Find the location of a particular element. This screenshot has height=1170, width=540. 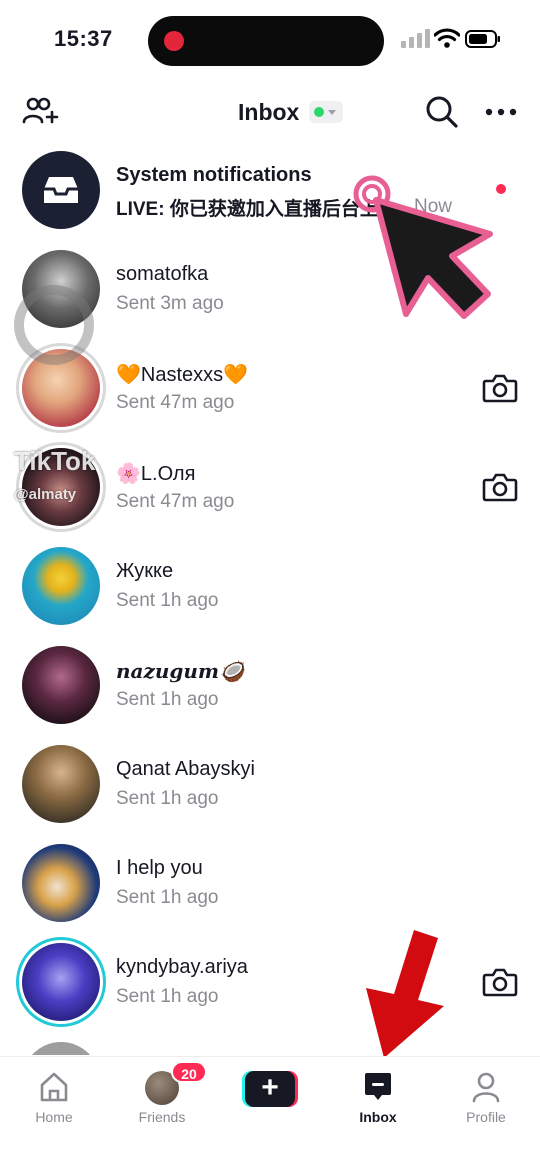

conversation-name: System notifications is located at coordinates (214, 175).